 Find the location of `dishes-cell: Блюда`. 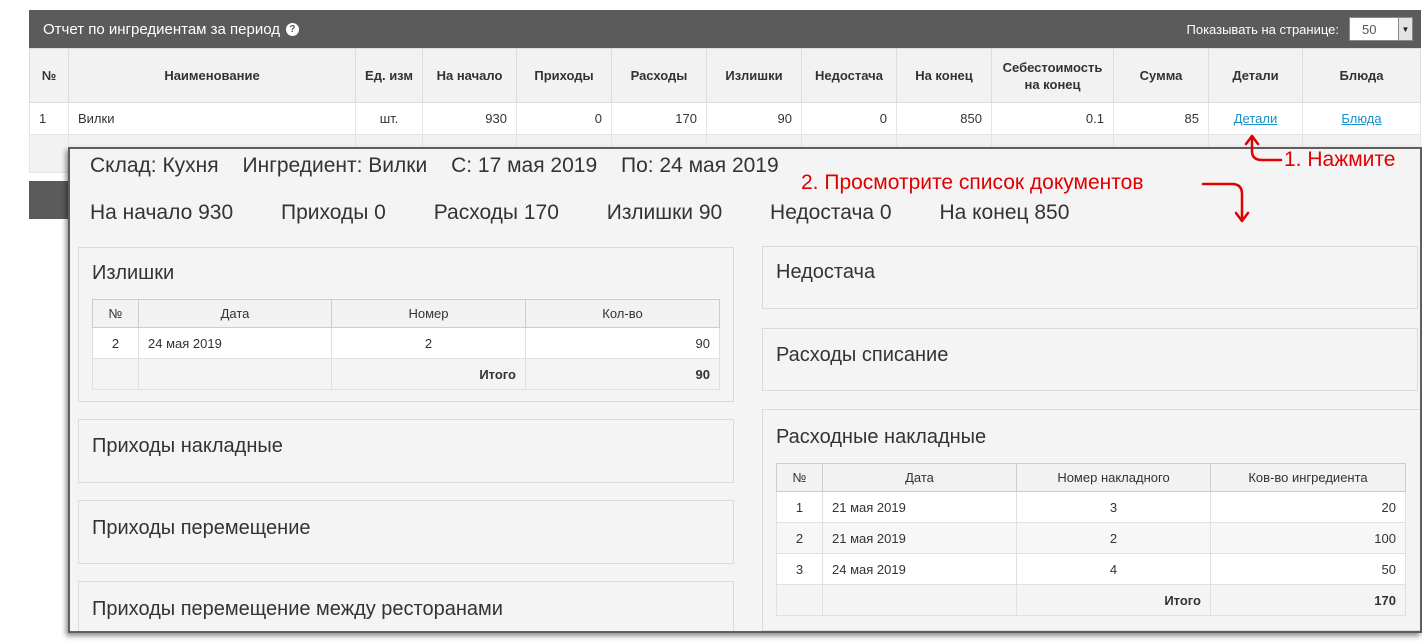

dishes-cell: Блюда is located at coordinates (1361, 118).